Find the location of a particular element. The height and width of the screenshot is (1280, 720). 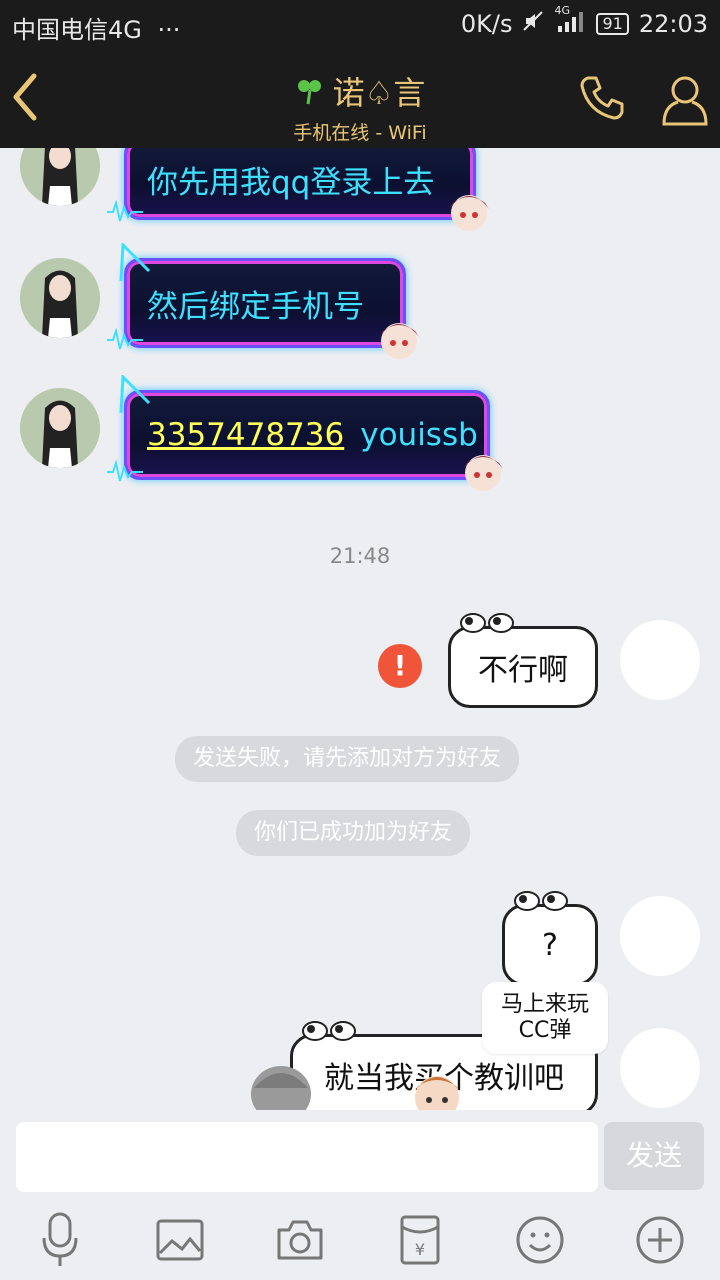

camera-button is located at coordinates (300, 1240).